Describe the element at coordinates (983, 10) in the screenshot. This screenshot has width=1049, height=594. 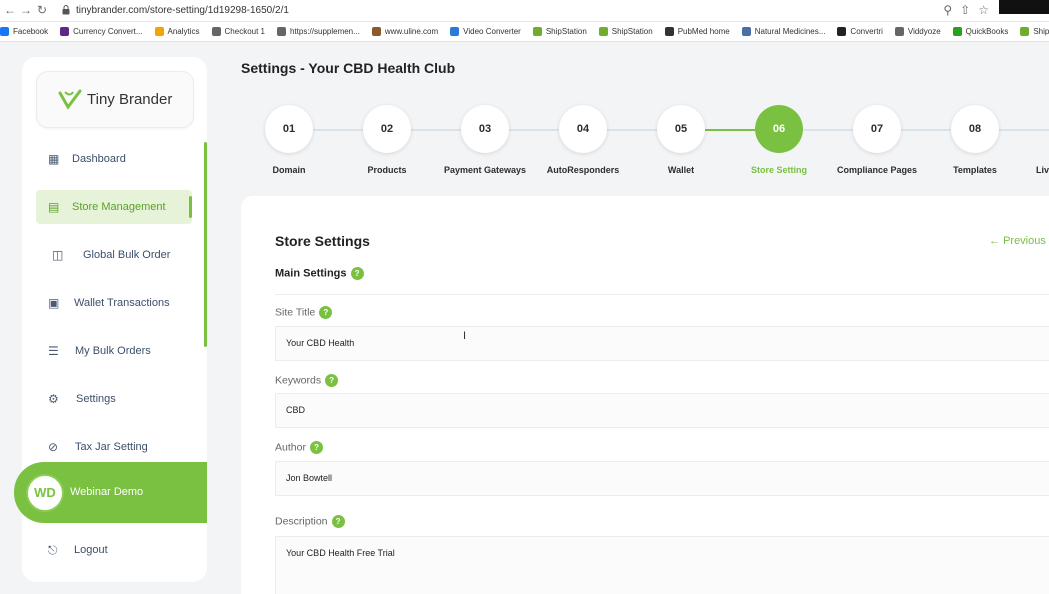
I see `star-icon: ☆` at that location.